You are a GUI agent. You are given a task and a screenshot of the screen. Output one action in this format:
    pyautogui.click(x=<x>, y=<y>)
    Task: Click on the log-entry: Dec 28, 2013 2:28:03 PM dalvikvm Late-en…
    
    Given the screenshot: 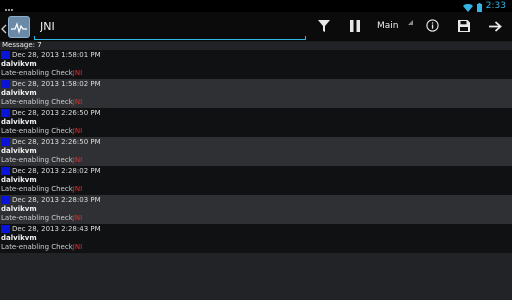 What is the action you would take?
    pyautogui.click(x=256, y=209)
    